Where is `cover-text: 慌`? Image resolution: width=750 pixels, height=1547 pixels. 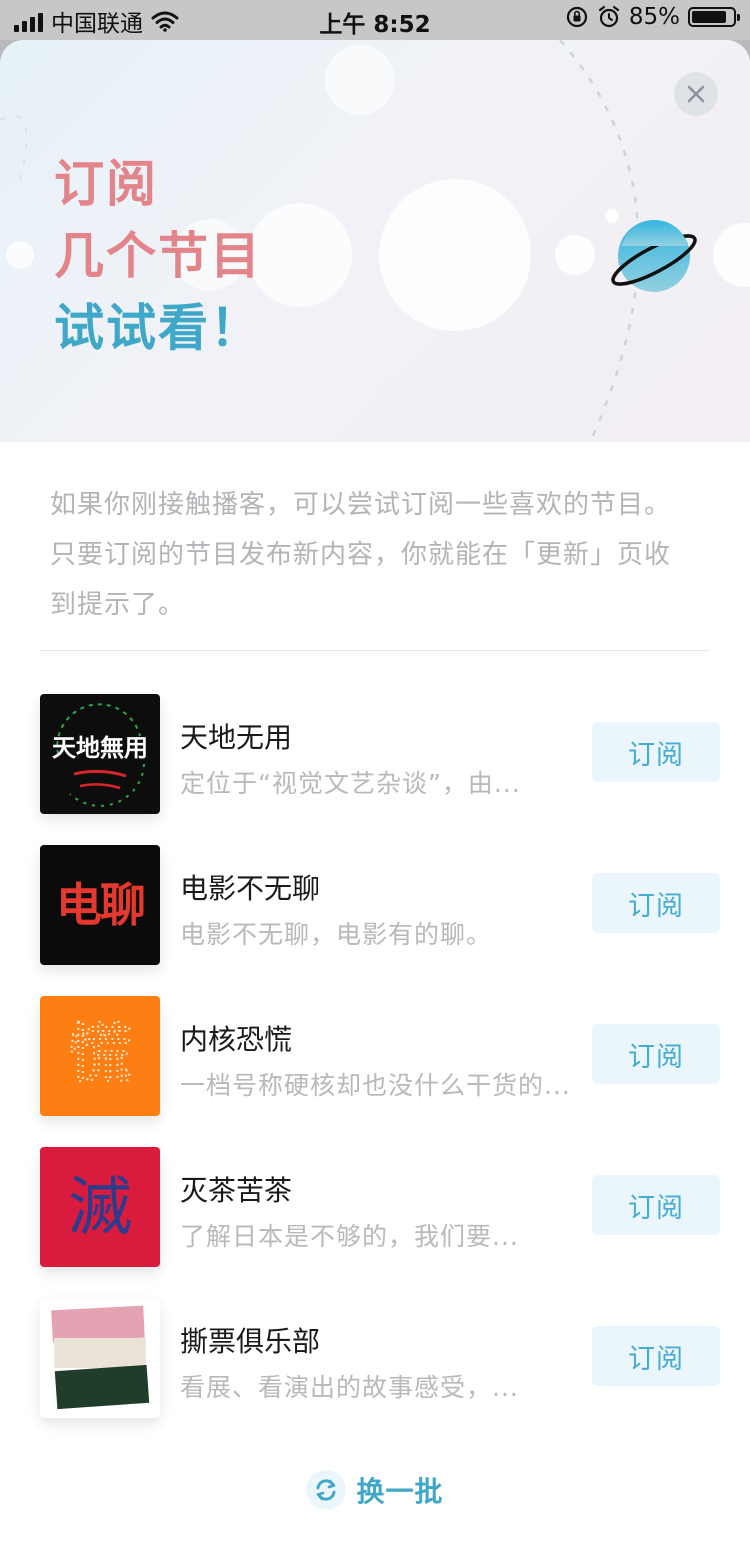 cover-text: 慌 is located at coordinates (100, 1055).